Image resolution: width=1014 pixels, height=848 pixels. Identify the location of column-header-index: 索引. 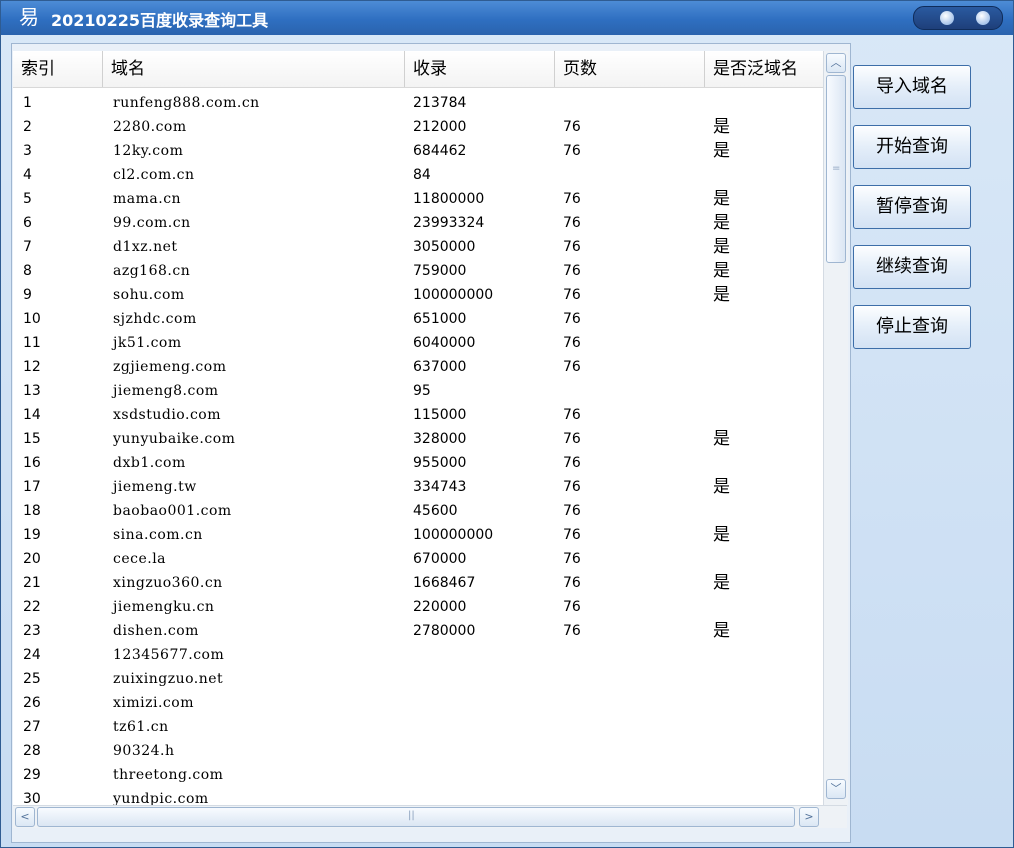
(58, 69).